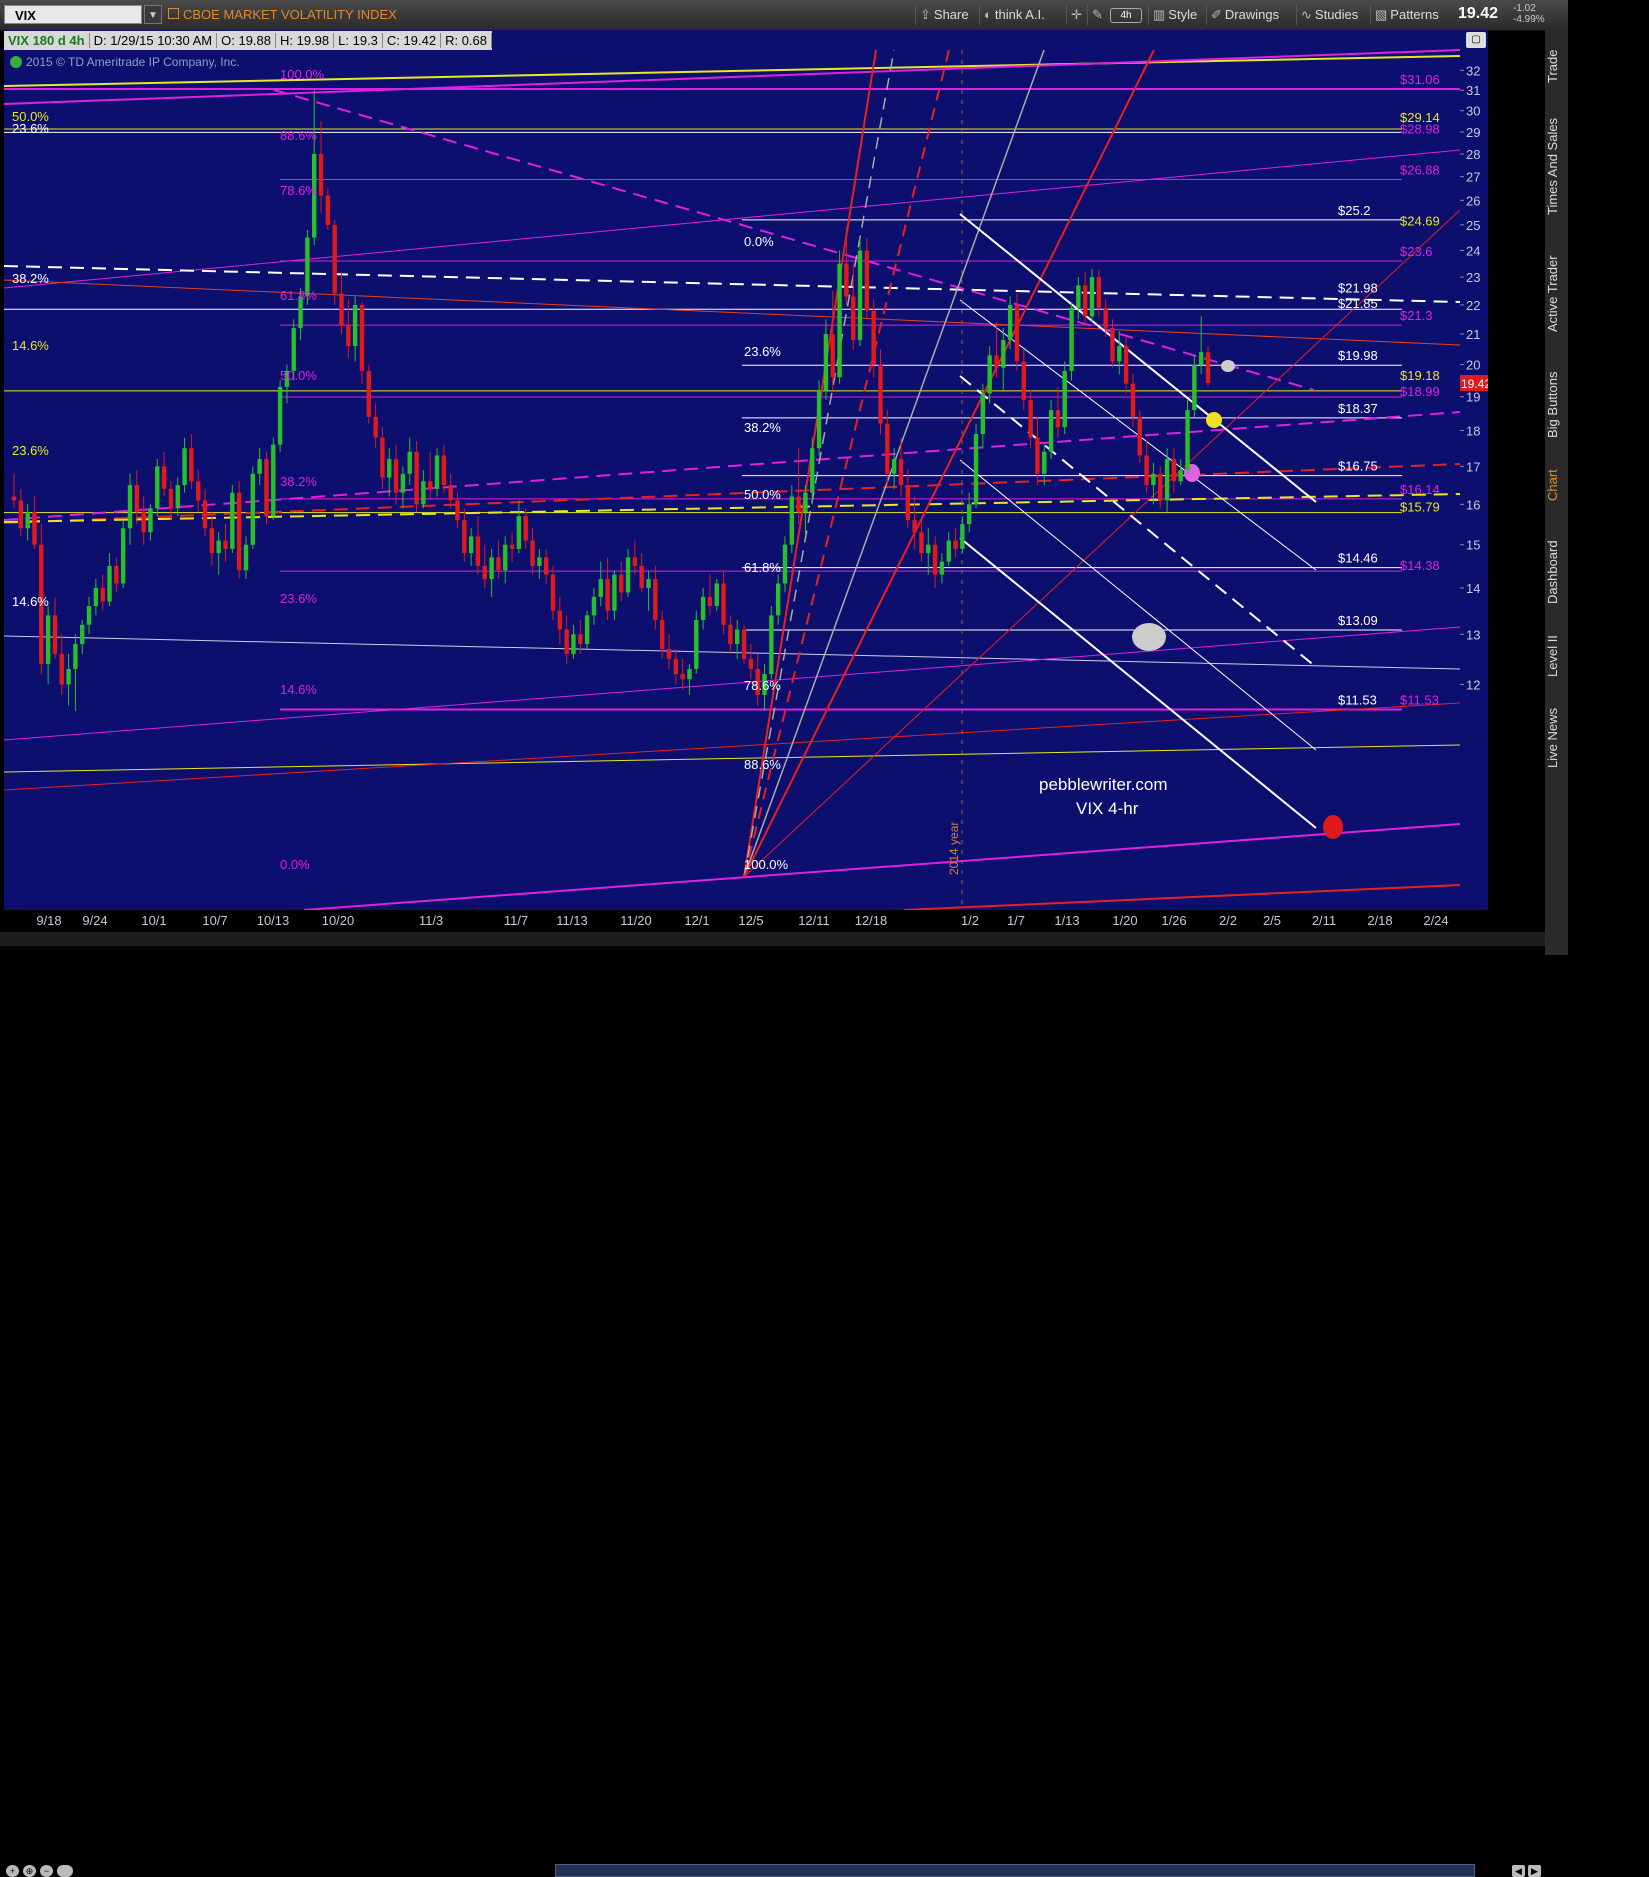  What do you see at coordinates (1228, 920) in the screenshot?
I see `x-tick-label: 2/2` at bounding box center [1228, 920].